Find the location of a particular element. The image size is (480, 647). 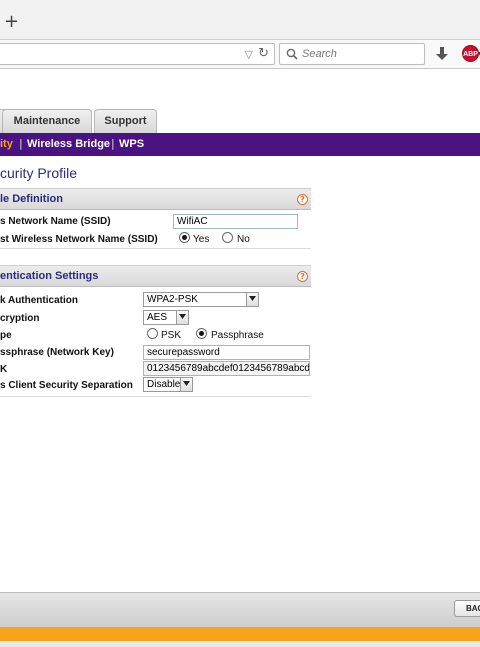

main-tabs: Maintenance Support is located at coordinates (240, 121).